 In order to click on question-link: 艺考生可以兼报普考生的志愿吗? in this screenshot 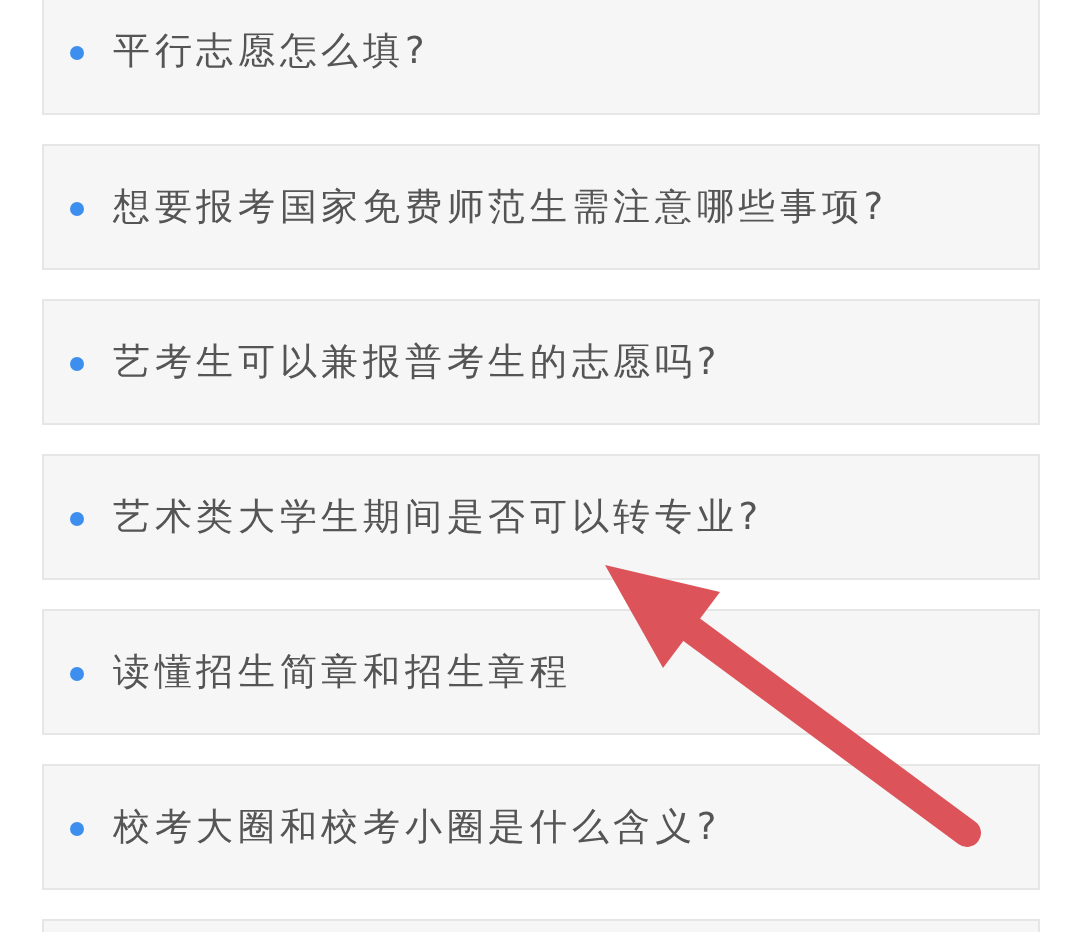, I will do `click(541, 362)`.